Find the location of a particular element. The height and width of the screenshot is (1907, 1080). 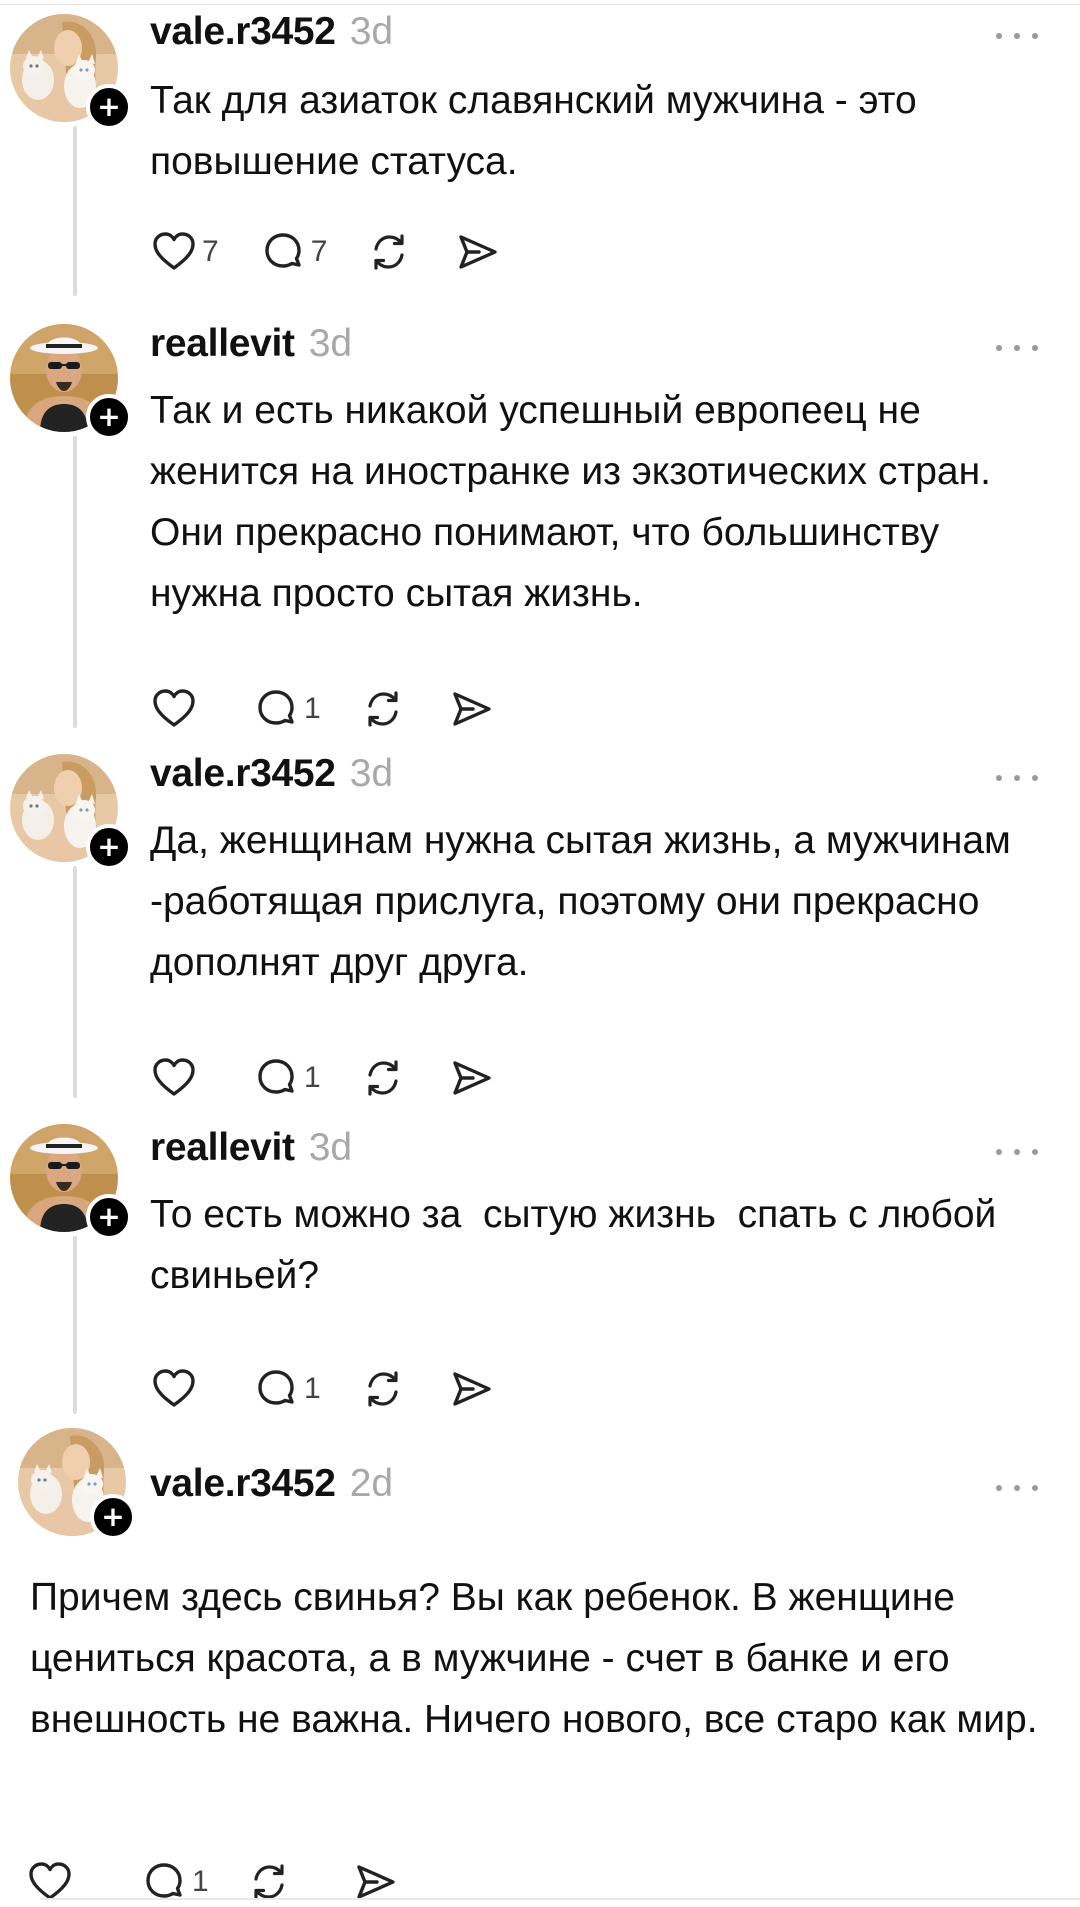

comment-button: 7 is located at coordinates (293, 252).